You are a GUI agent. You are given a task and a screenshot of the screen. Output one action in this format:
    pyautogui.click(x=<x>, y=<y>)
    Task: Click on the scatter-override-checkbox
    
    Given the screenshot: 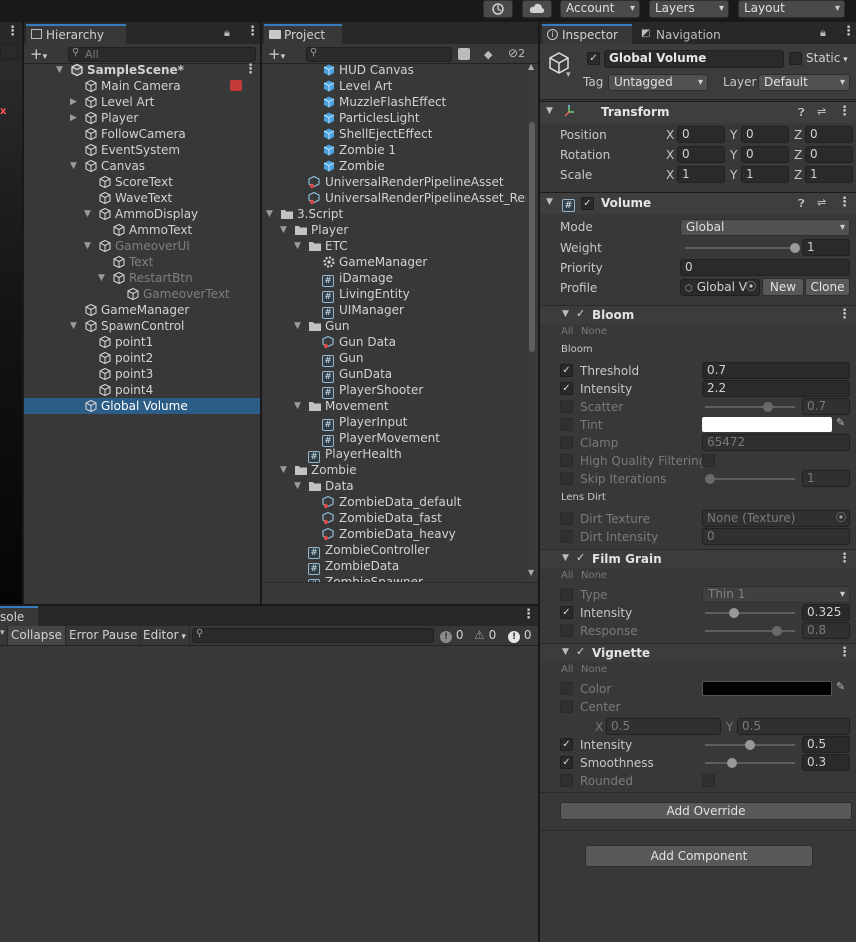 What is the action you would take?
    pyautogui.click(x=566, y=406)
    